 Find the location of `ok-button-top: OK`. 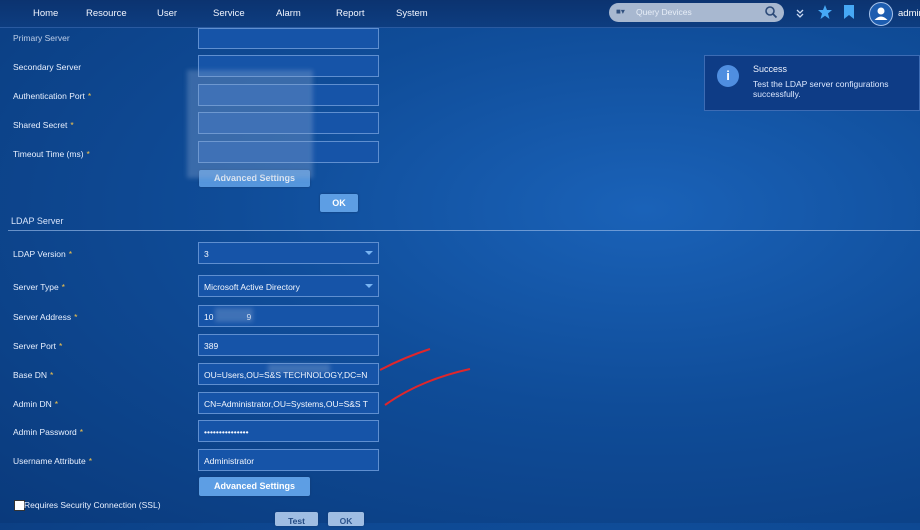

ok-button-top: OK is located at coordinates (339, 203).